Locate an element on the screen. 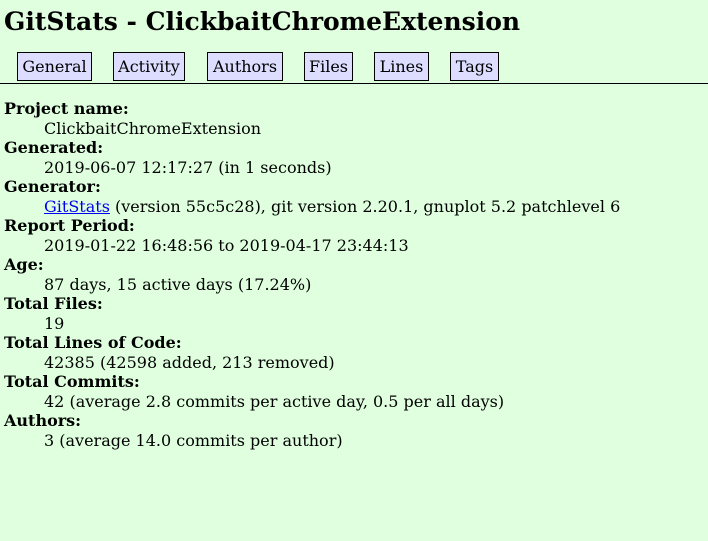 The height and width of the screenshot is (541, 708). age-label: Age: is located at coordinates (24, 264).